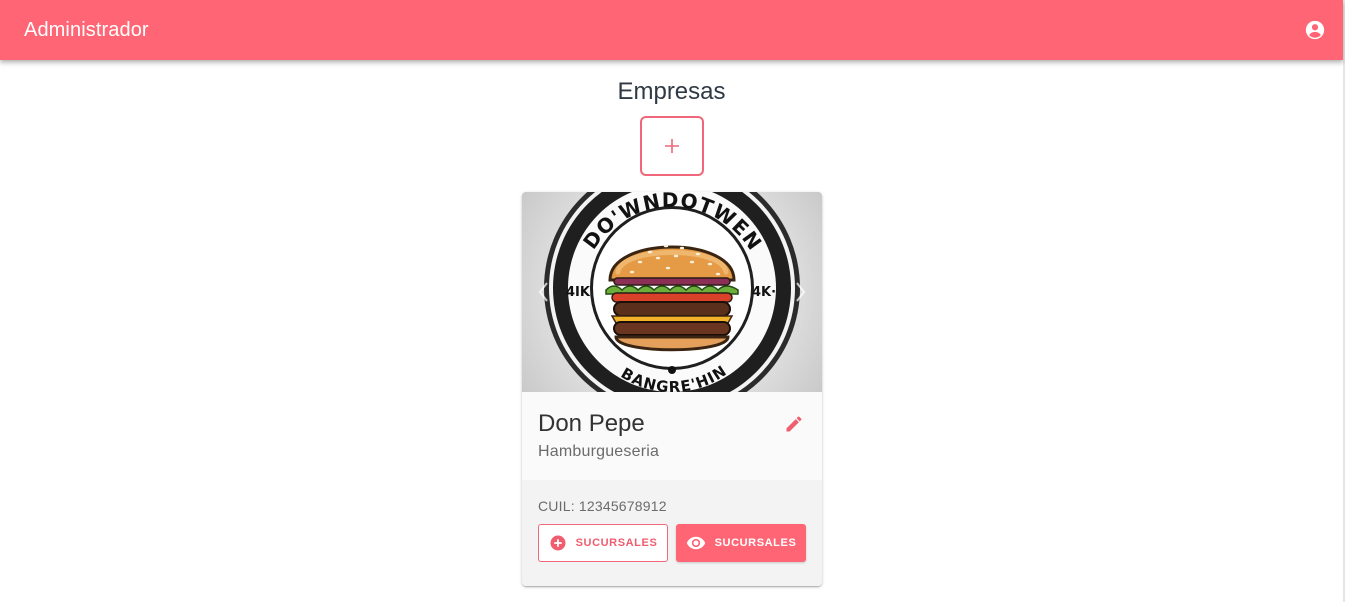 This screenshot has width=1345, height=602. I want to click on svg-text: 4IK, so click(578, 292).